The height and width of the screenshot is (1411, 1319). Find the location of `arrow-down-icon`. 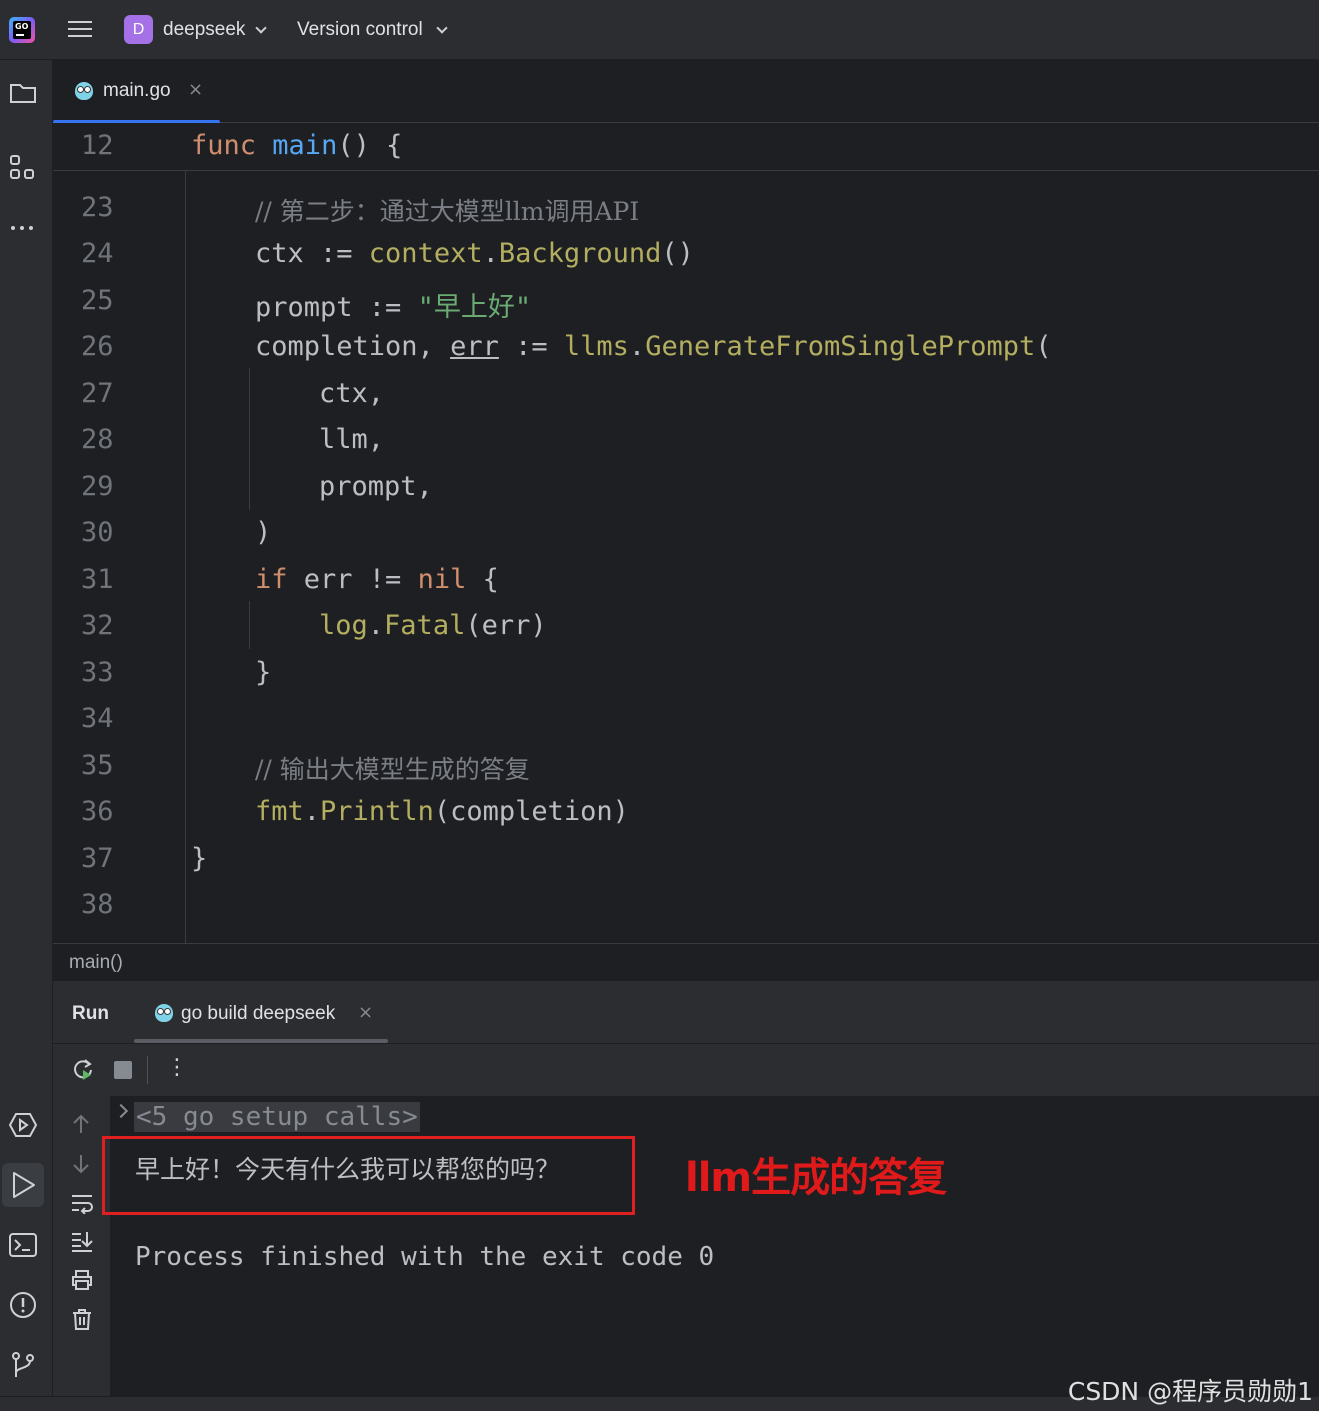

arrow-down-icon is located at coordinates (81, 1164).